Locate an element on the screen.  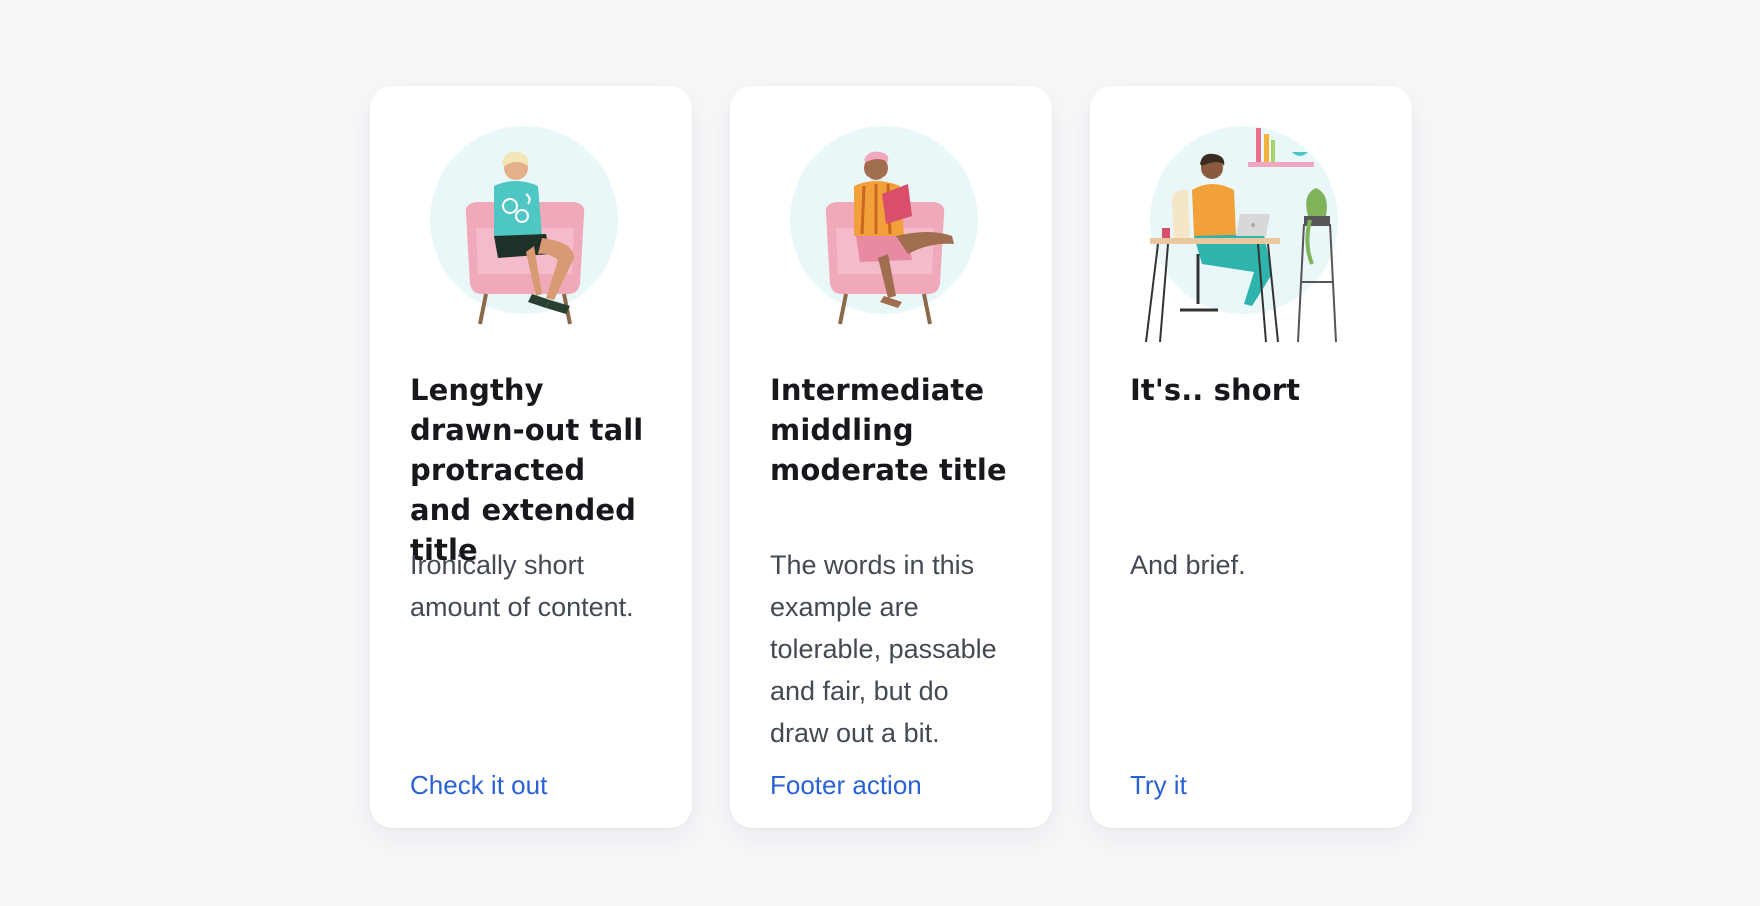
card: It's.. short And brief. Try it is located at coordinates (1251, 457).